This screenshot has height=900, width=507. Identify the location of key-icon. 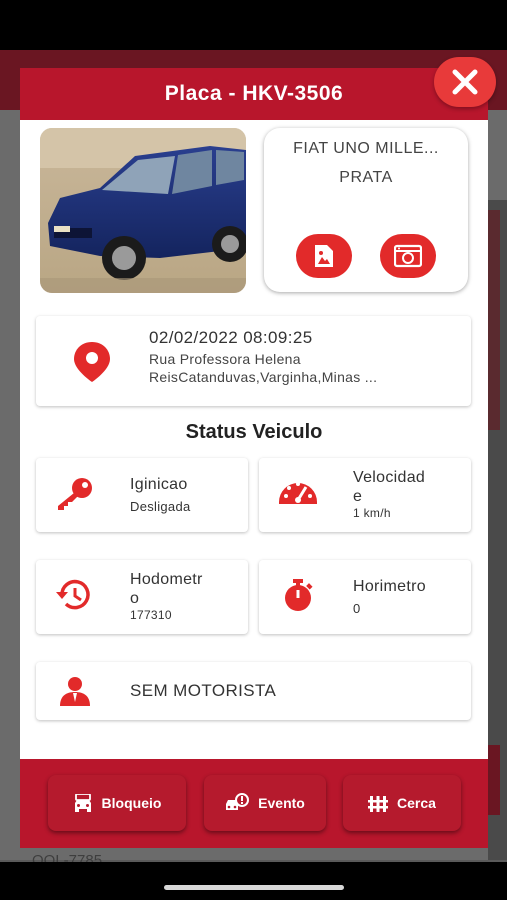
(75, 494).